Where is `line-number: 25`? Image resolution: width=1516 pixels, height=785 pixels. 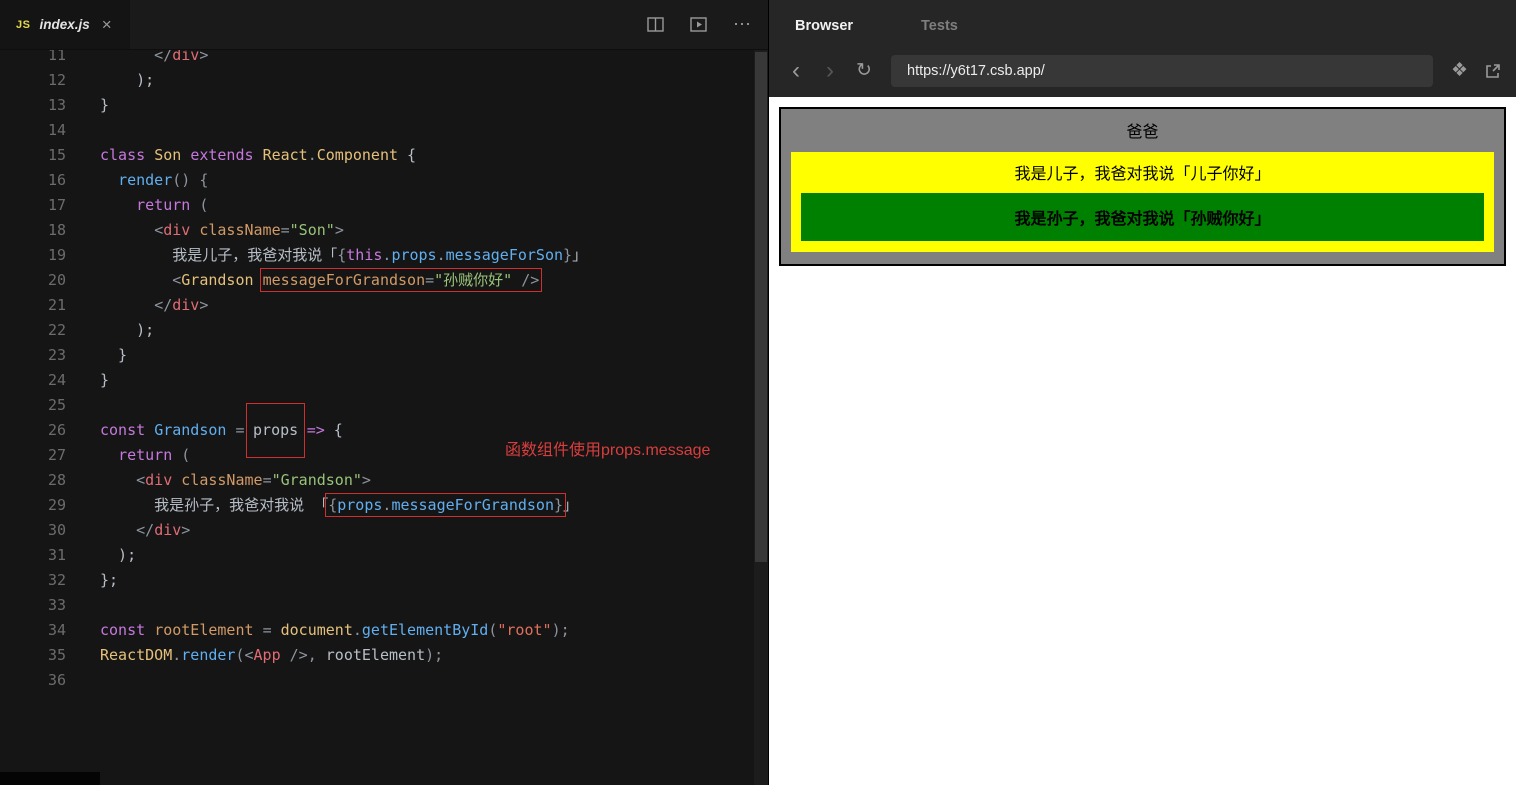 line-number: 25 is located at coordinates (56, 405).